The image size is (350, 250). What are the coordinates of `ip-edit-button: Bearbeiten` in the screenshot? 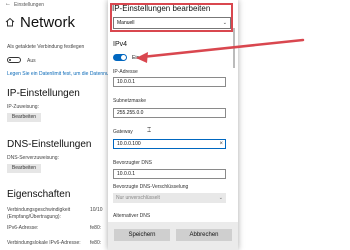 It's located at (24, 117).